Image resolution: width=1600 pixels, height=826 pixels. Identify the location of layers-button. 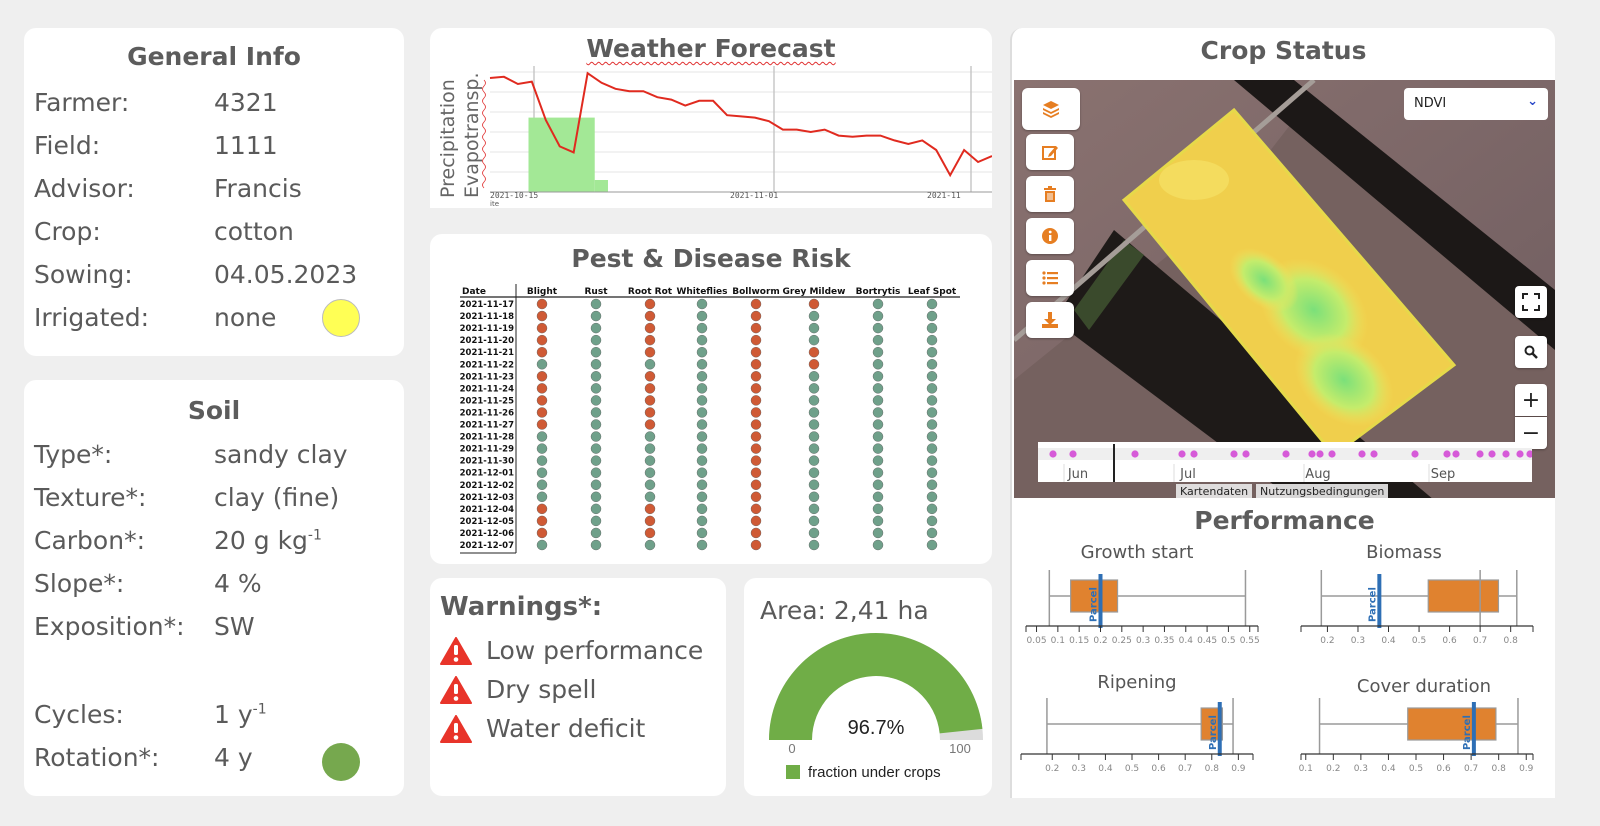
(1051, 109).